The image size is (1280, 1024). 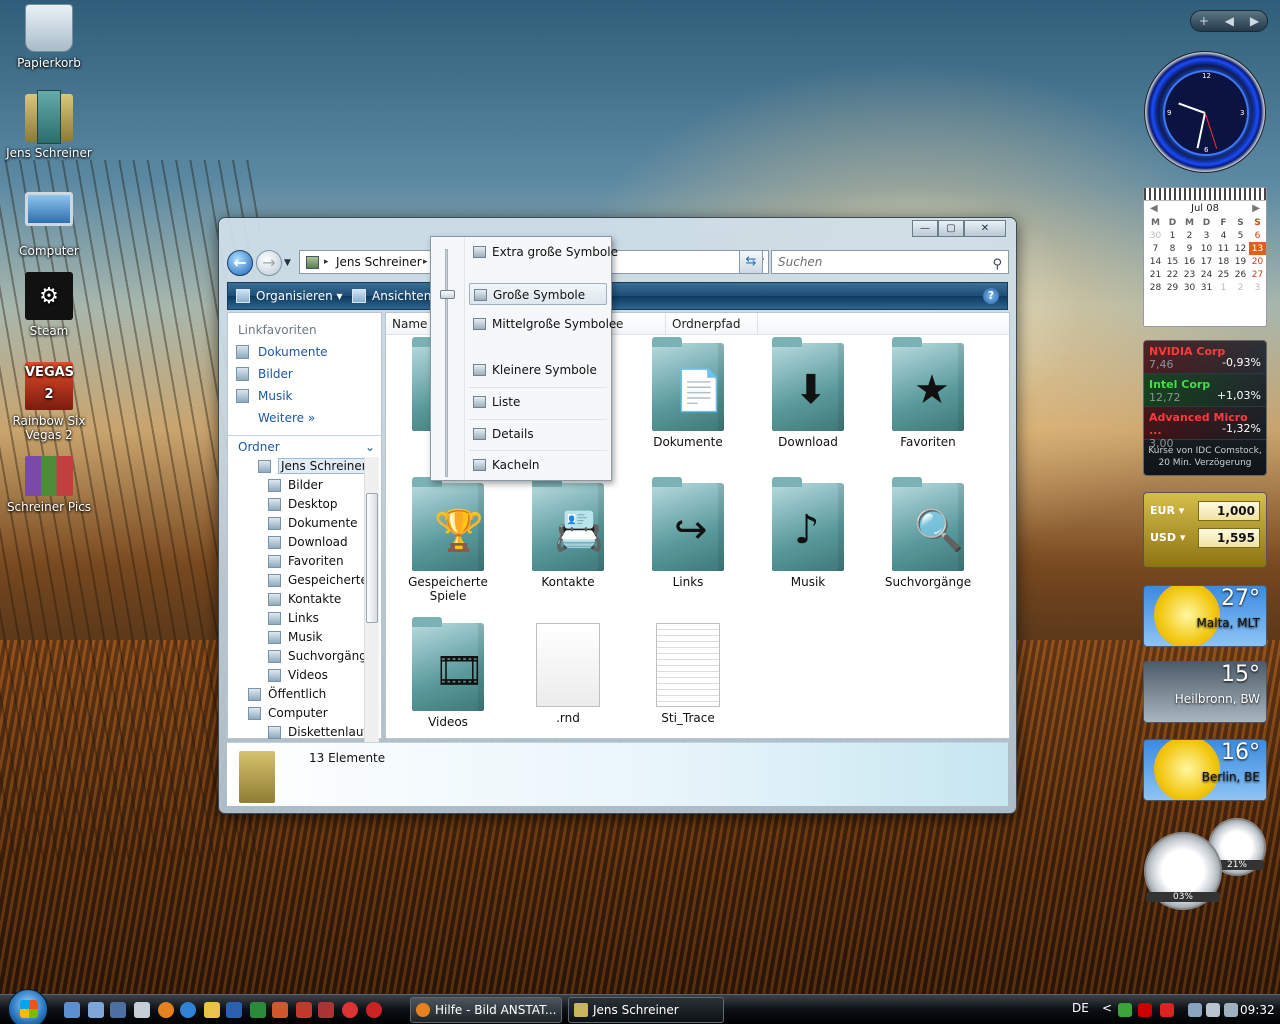 What do you see at coordinates (1206, 261) in the screenshot?
I see `calendar-day: 17` at bounding box center [1206, 261].